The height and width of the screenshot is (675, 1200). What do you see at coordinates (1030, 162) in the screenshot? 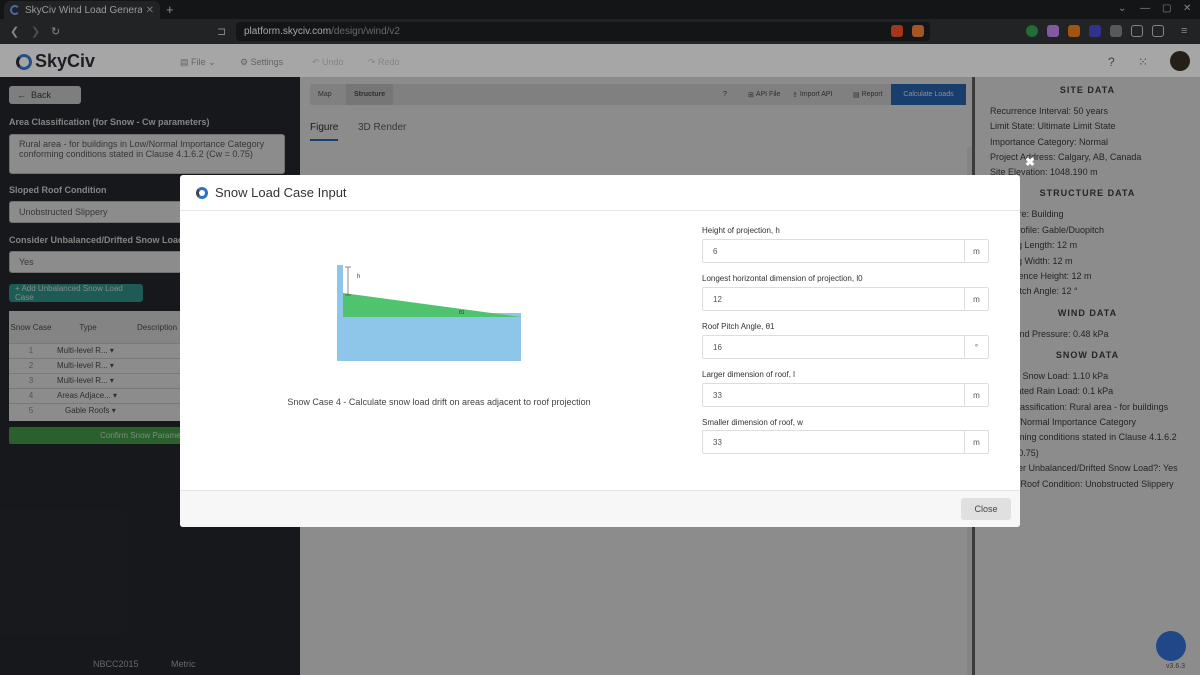
I see `modal-close-icon: ✖` at bounding box center [1030, 162].